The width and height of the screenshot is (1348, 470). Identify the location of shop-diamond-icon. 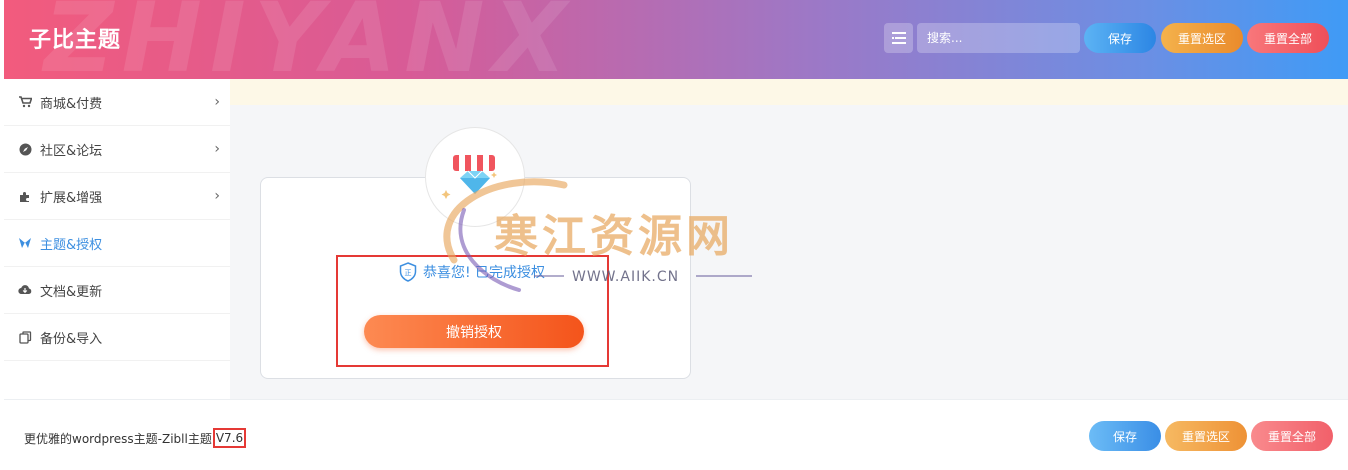
(469, 177).